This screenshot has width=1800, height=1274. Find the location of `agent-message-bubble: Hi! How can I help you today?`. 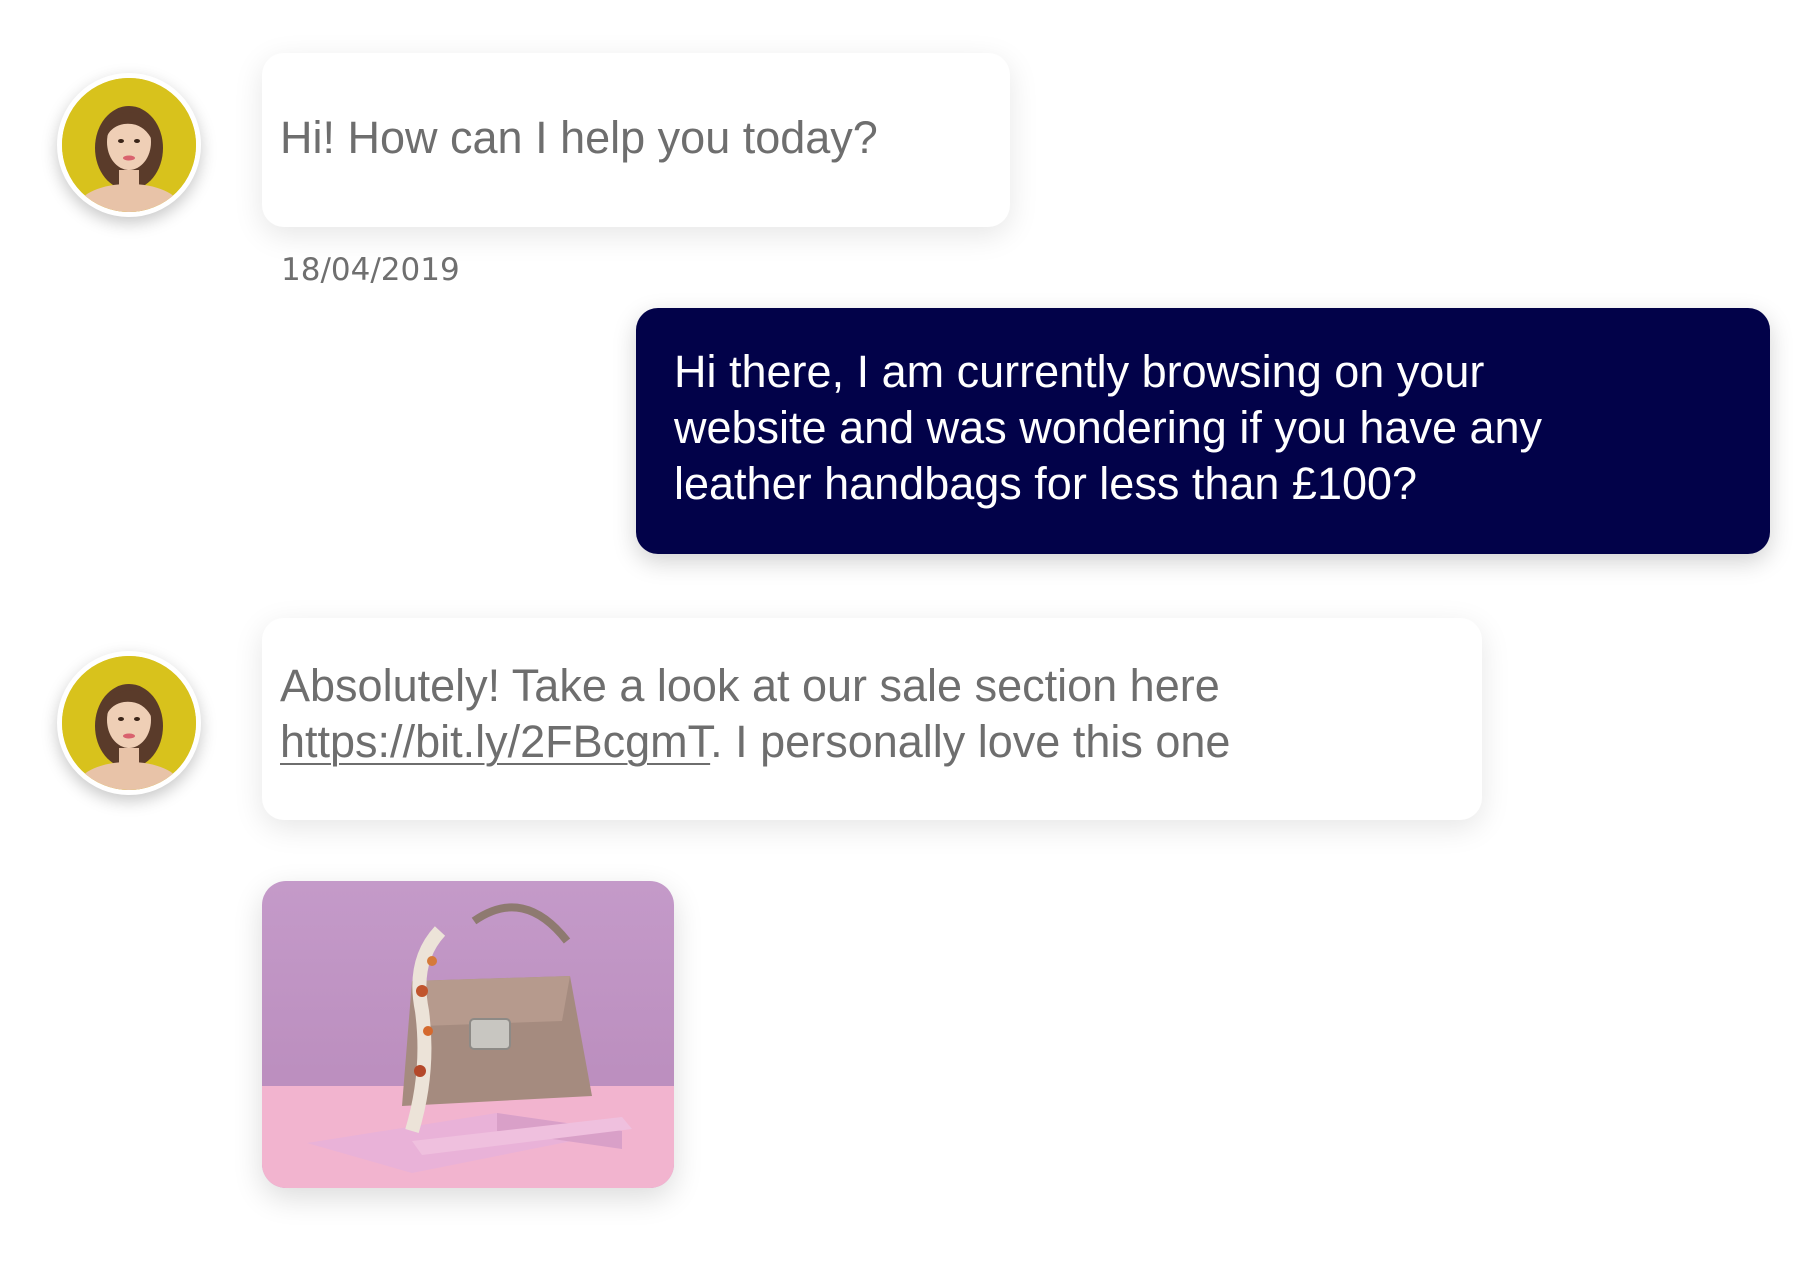

agent-message-bubble: Hi! How can I help you today? is located at coordinates (636, 140).